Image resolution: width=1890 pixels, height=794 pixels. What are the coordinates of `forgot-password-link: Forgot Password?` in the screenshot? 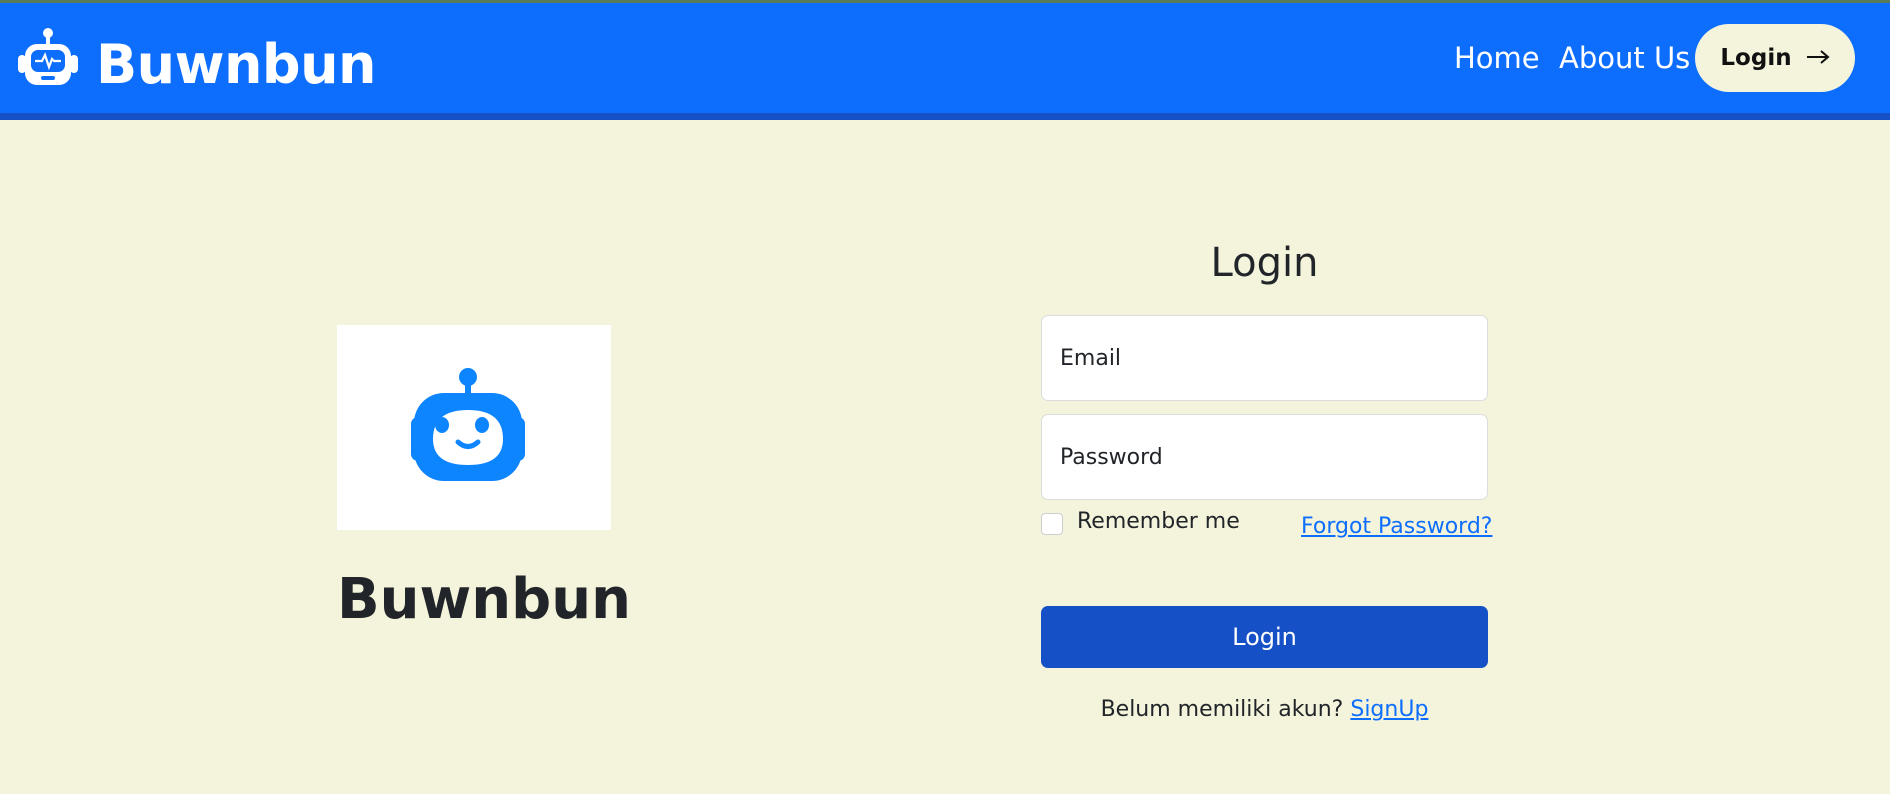 It's located at (1396, 526).